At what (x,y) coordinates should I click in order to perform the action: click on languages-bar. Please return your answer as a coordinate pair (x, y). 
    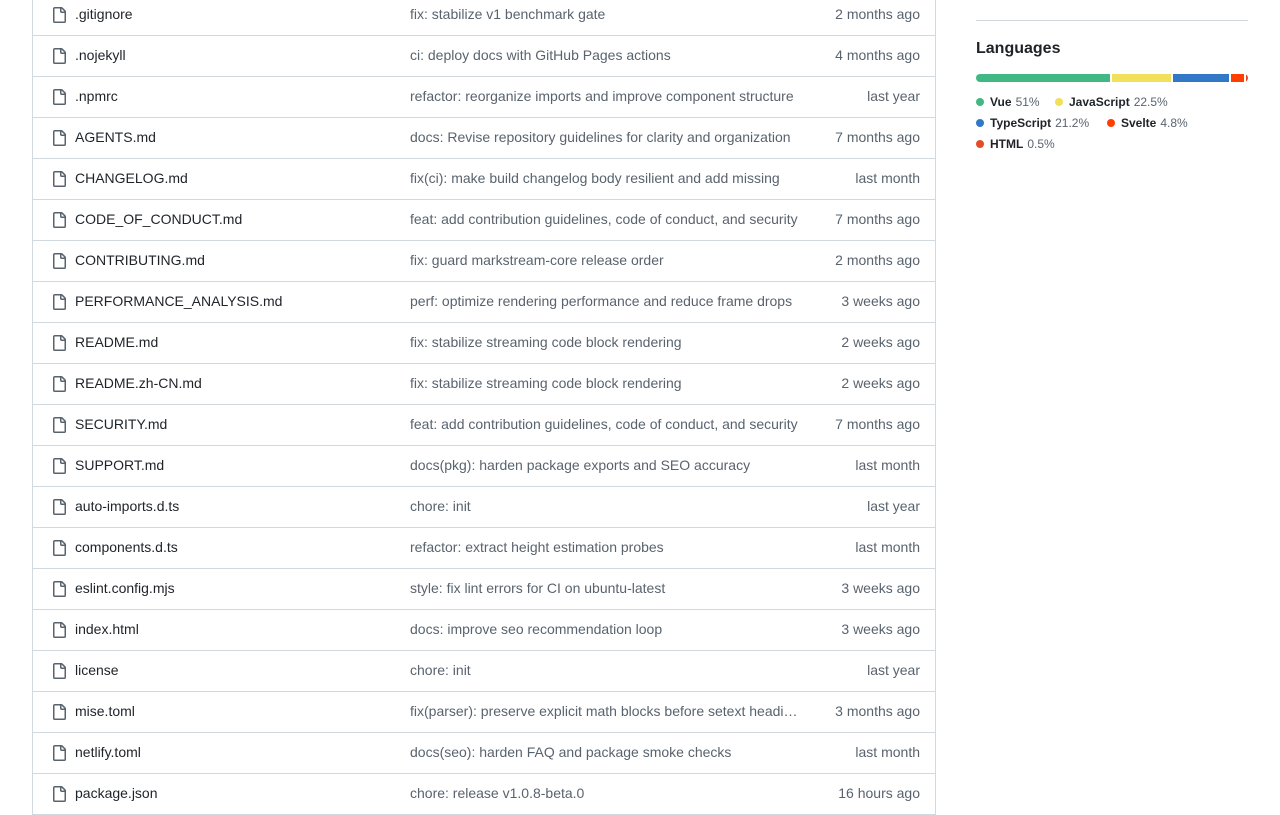
    Looking at the image, I should click on (1112, 78).